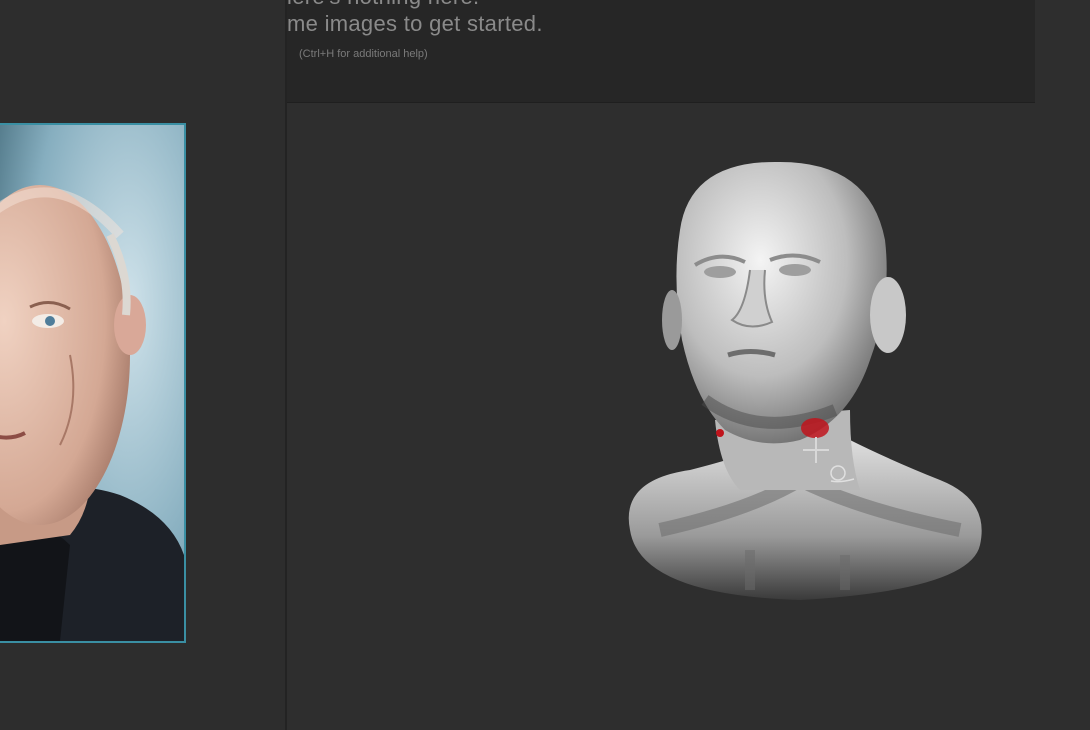 The image size is (1090, 730). I want to click on crosshair-brush-icon, so click(830, 463).